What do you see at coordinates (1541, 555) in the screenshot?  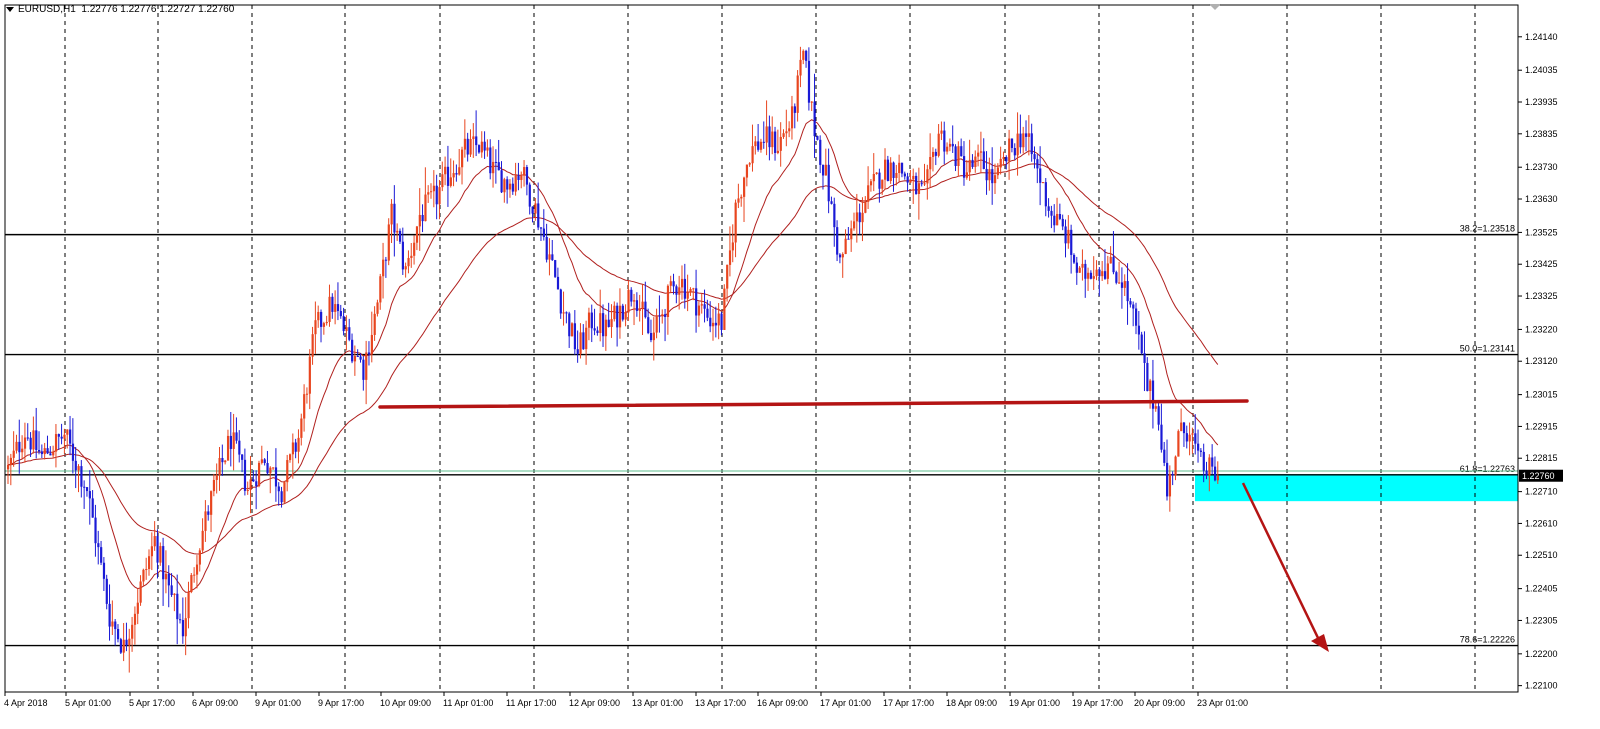 I see `y-tick-label: 1.22510` at bounding box center [1541, 555].